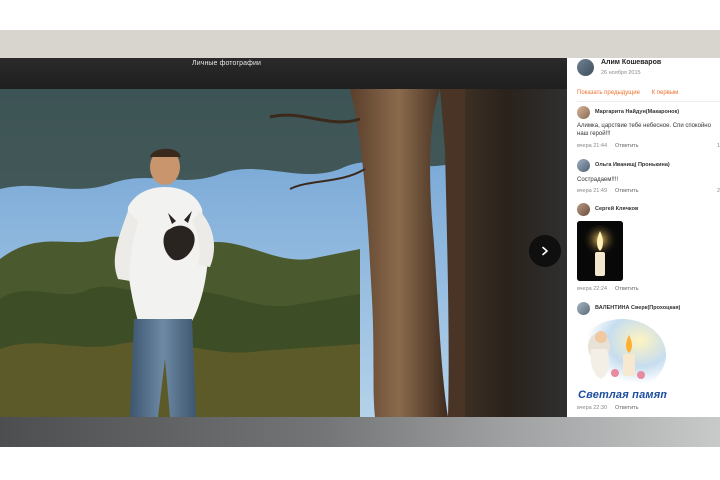  Describe the element at coordinates (648, 101) in the screenshot. I see `divider` at that location.